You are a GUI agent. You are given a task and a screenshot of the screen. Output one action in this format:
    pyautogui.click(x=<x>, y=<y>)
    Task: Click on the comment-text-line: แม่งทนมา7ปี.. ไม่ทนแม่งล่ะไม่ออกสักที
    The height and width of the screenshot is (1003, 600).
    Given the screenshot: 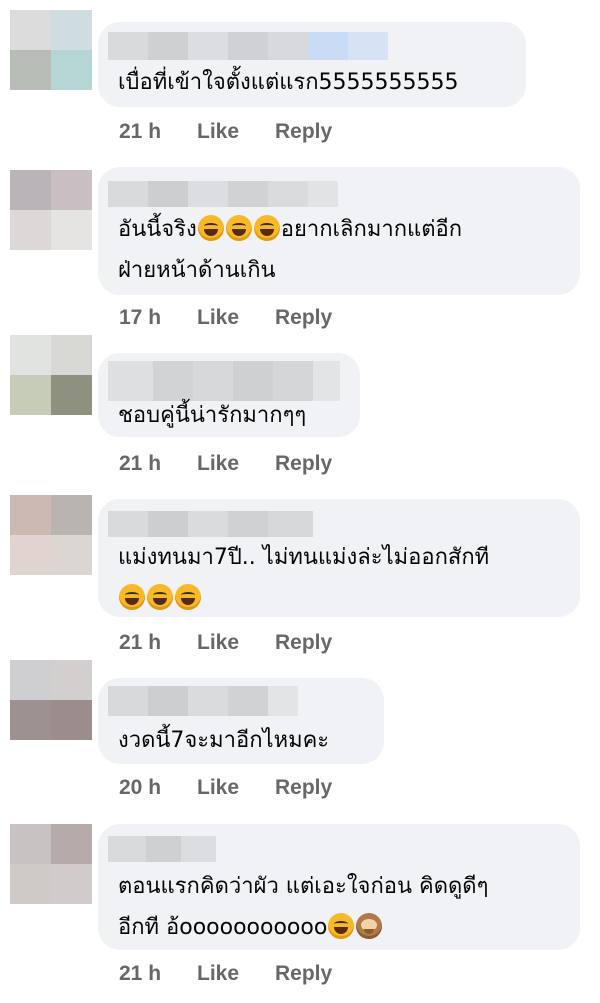 What is the action you would take?
    pyautogui.click(x=304, y=557)
    